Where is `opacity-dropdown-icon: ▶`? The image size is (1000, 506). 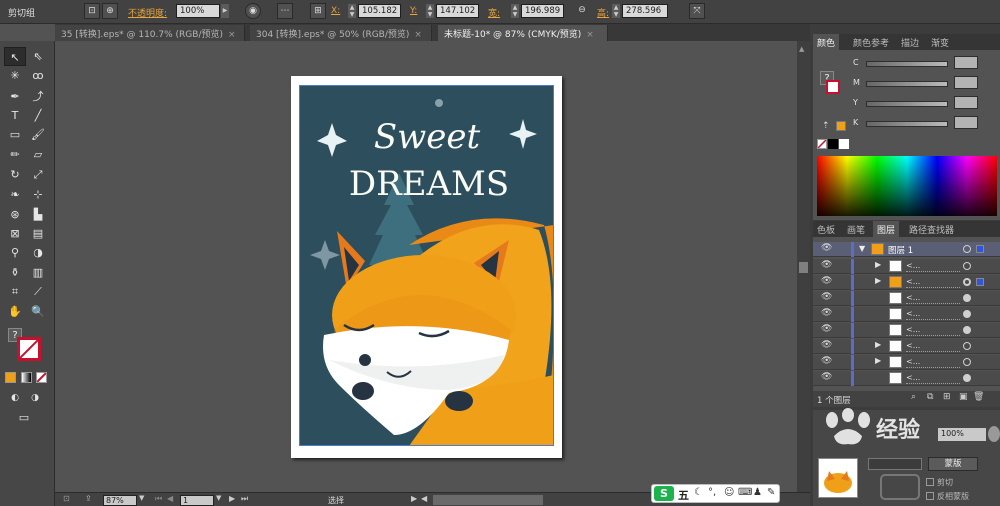 opacity-dropdown-icon: ▶ is located at coordinates (225, 11).